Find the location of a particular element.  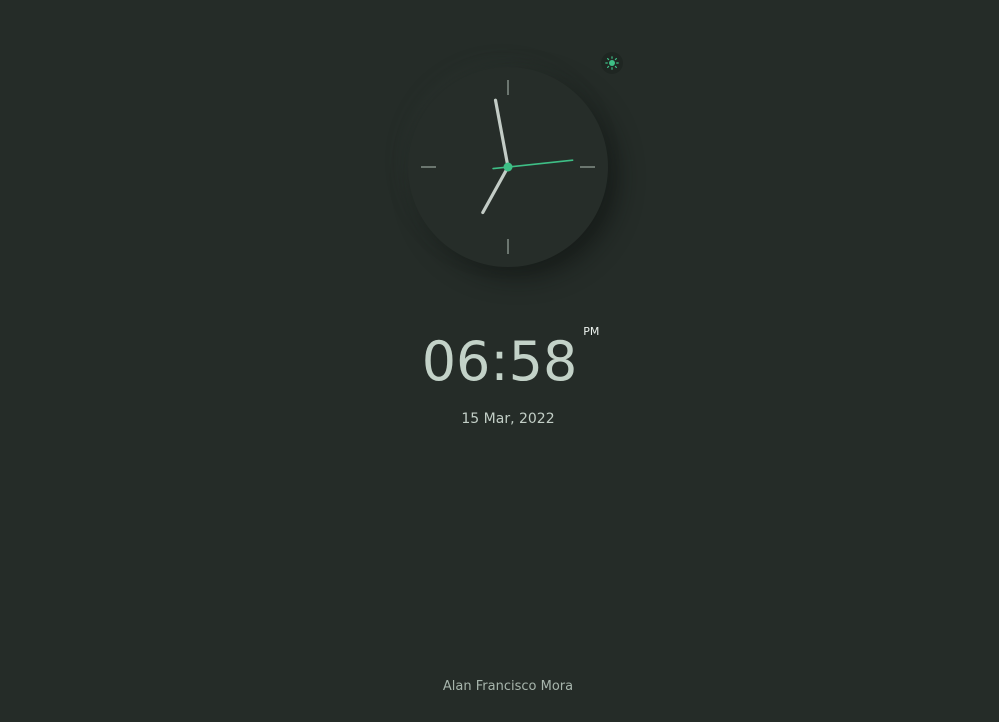

time-display: 06:58 PM is located at coordinates (510, 361).